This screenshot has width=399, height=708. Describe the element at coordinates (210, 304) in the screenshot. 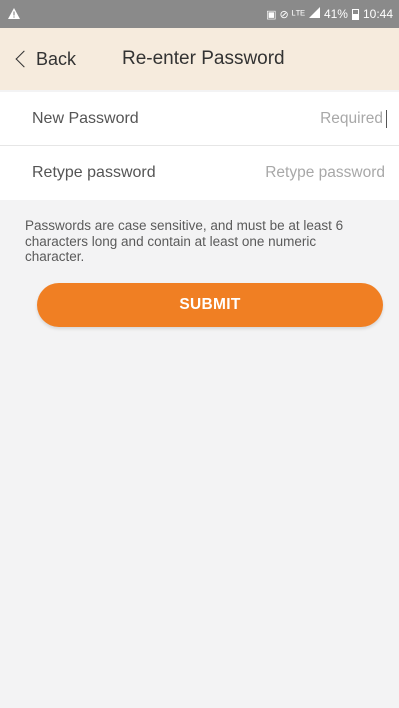

I see `submit-button: SUBMIT` at that location.